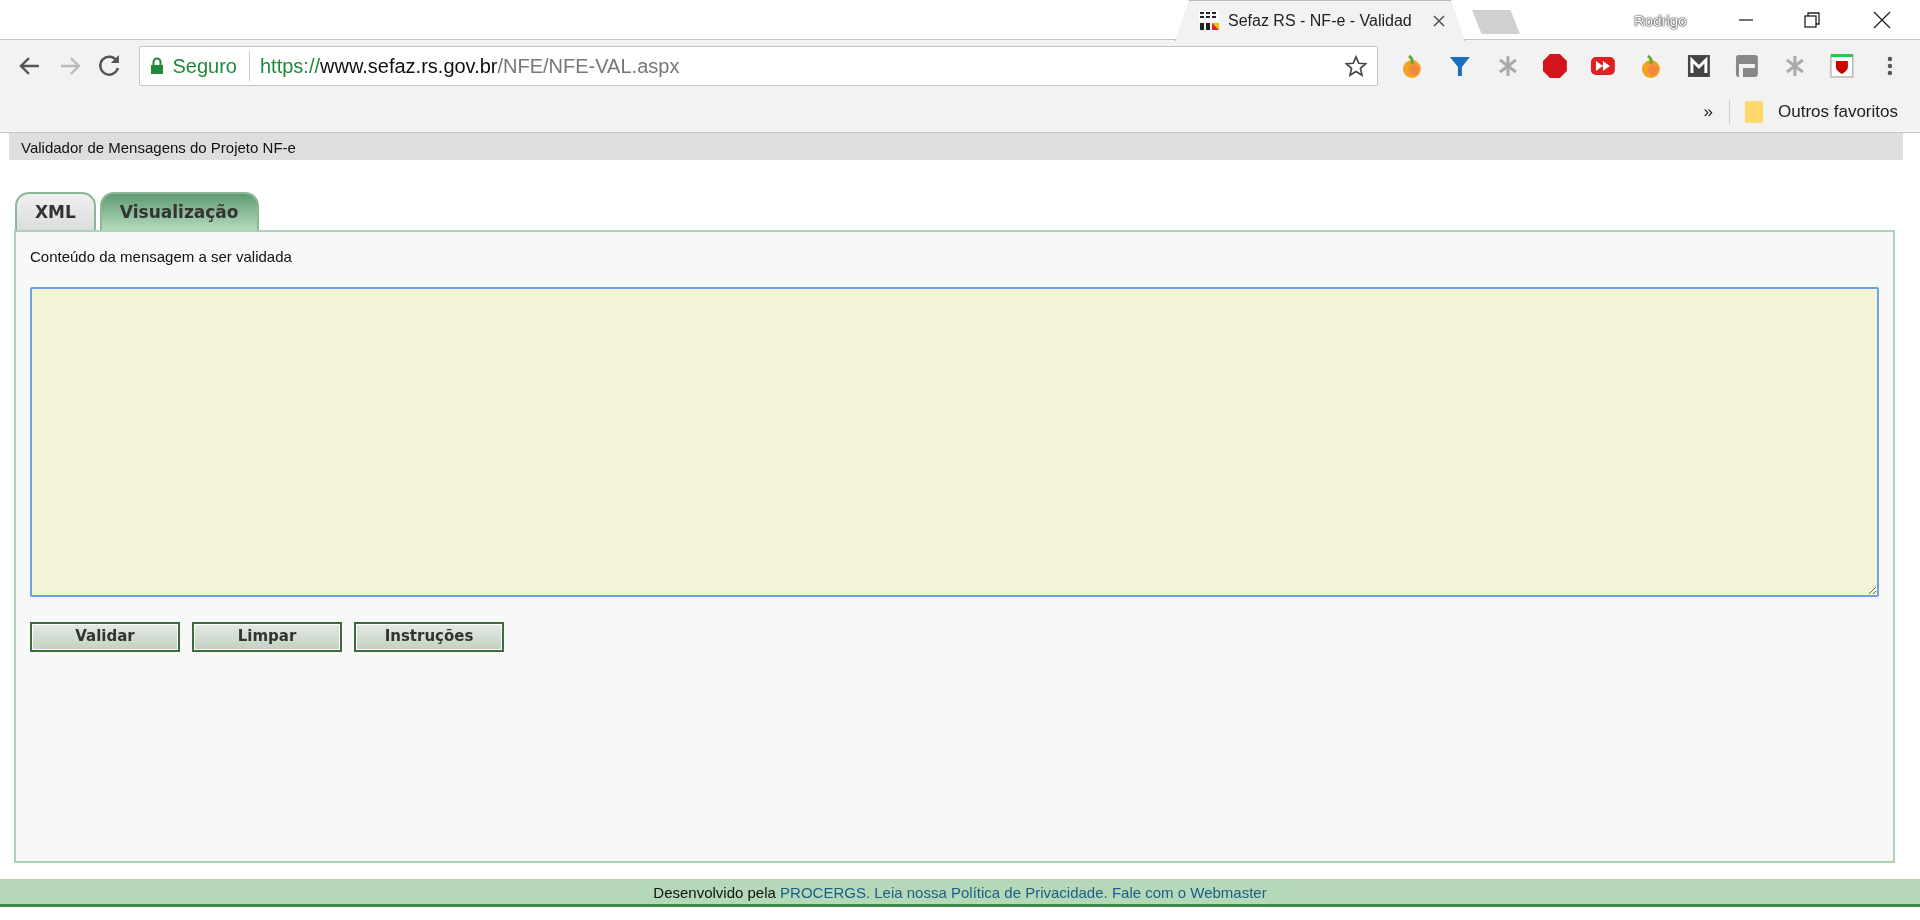 The image size is (1920, 920). I want to click on overflow-chevron: », so click(1708, 112).